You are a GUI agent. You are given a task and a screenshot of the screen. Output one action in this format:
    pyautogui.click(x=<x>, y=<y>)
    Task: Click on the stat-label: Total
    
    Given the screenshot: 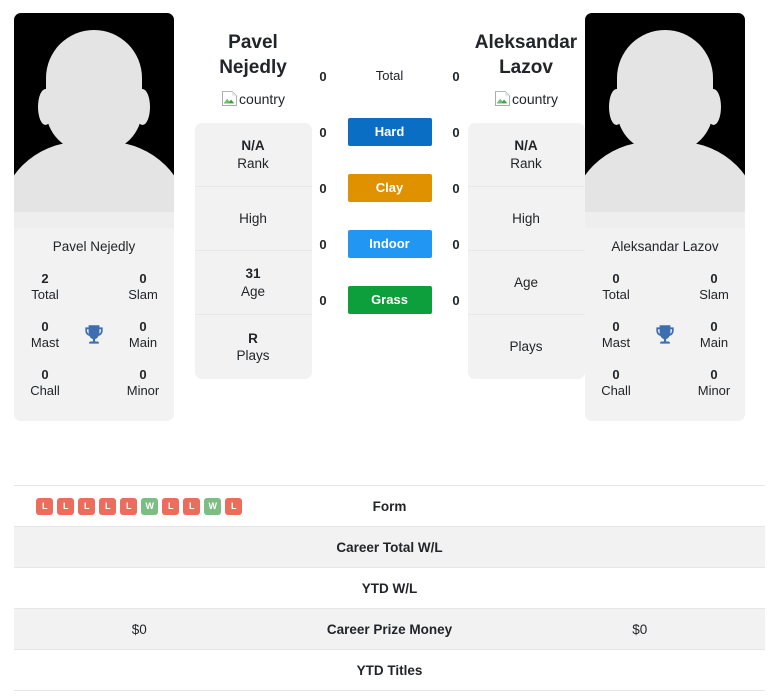 What is the action you would take?
    pyautogui.click(x=45, y=294)
    